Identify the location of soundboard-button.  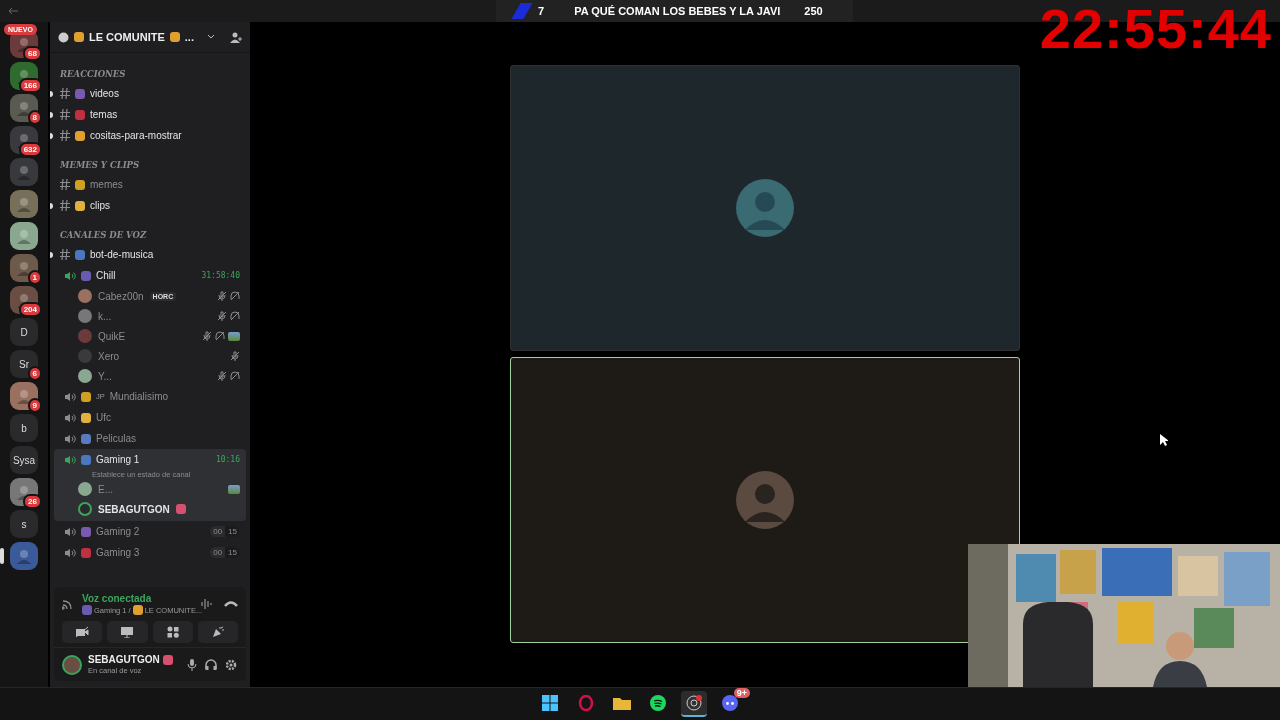
(217, 632).